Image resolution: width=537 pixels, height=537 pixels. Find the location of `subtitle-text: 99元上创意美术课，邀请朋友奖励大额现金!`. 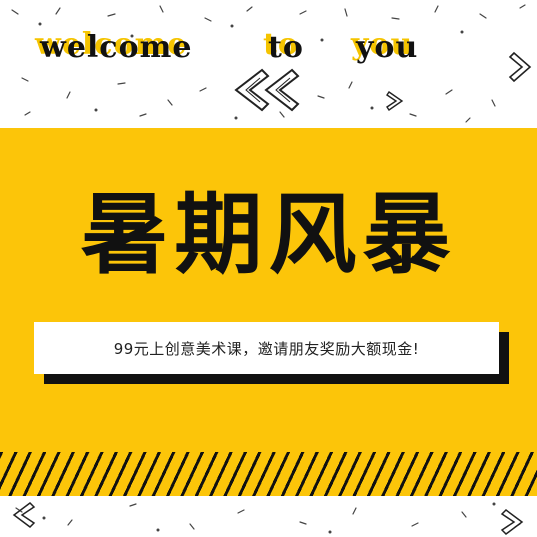

subtitle-text: 99元上创意美术课，邀请朋友奖励大额现金! is located at coordinates (266, 348).